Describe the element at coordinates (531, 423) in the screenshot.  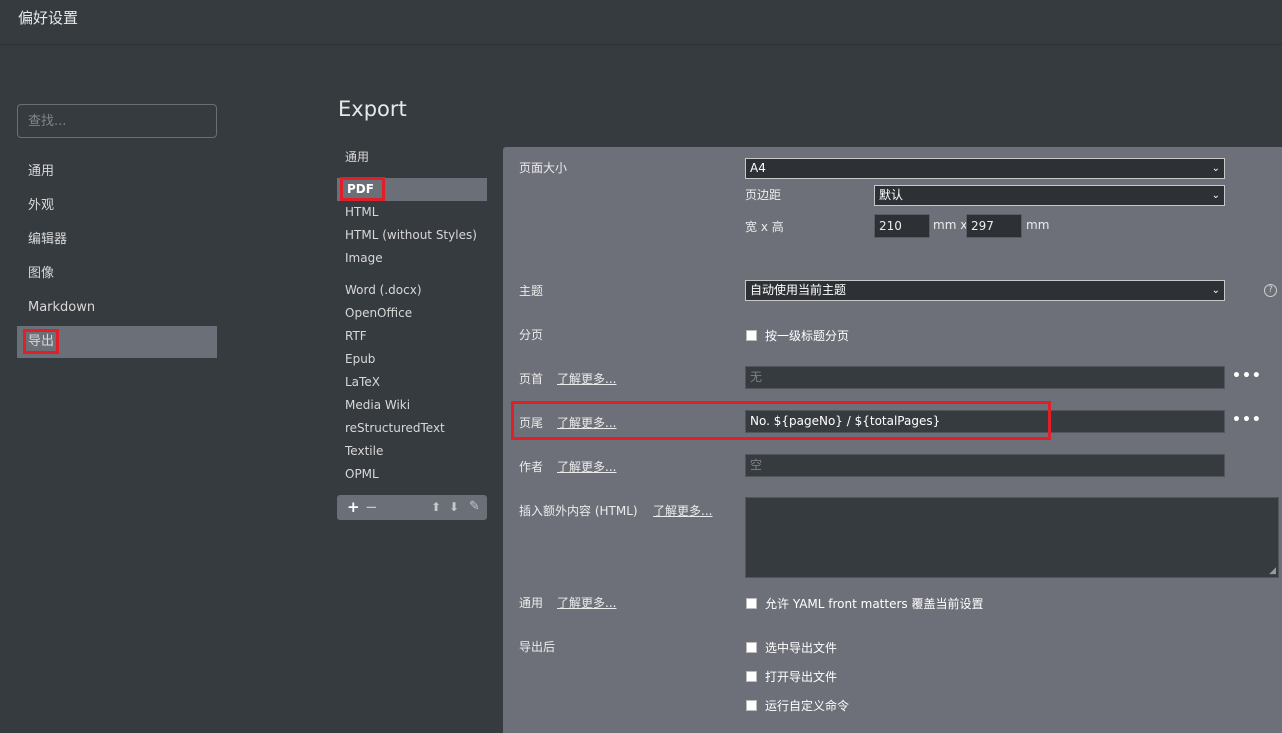
I see `footer-label: 页尾` at that location.